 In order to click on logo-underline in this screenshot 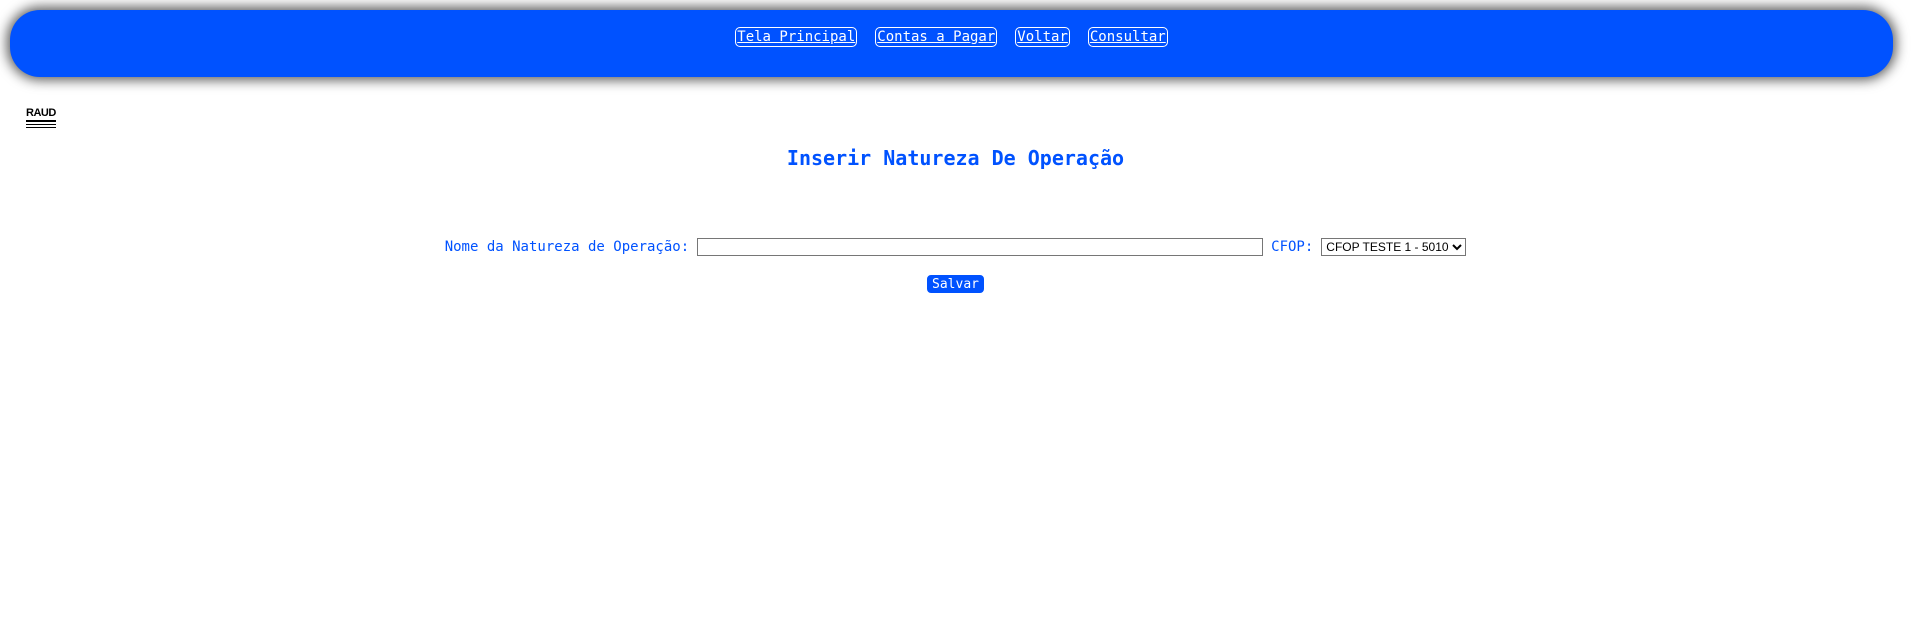, I will do `click(41, 121)`.